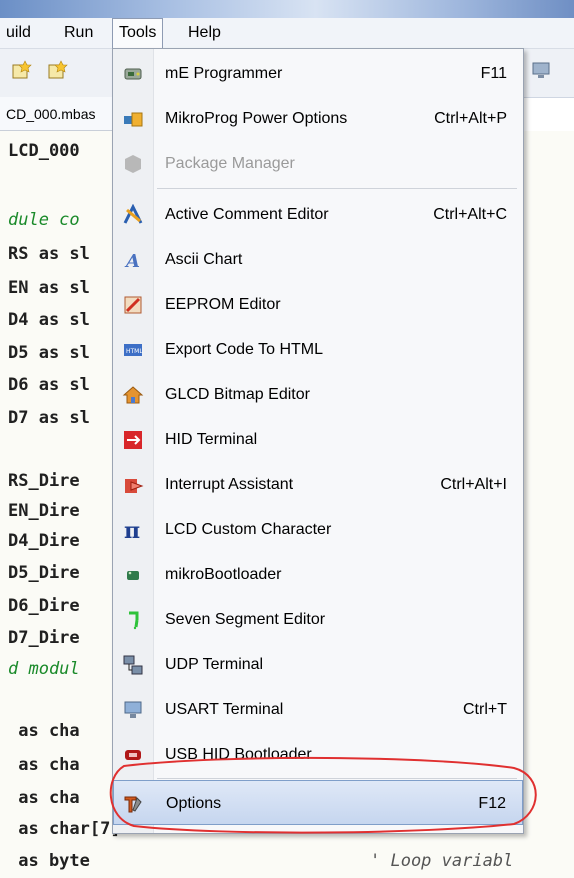 The height and width of the screenshot is (878, 574). What do you see at coordinates (223, 304) in the screenshot?
I see `menu-item-label: EEPROM Editor` at bounding box center [223, 304].